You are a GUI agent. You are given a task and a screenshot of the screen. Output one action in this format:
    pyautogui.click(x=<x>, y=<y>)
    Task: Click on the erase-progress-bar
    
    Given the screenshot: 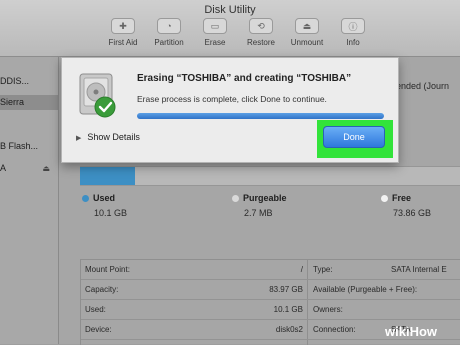 What is the action you would take?
    pyautogui.click(x=260, y=116)
    